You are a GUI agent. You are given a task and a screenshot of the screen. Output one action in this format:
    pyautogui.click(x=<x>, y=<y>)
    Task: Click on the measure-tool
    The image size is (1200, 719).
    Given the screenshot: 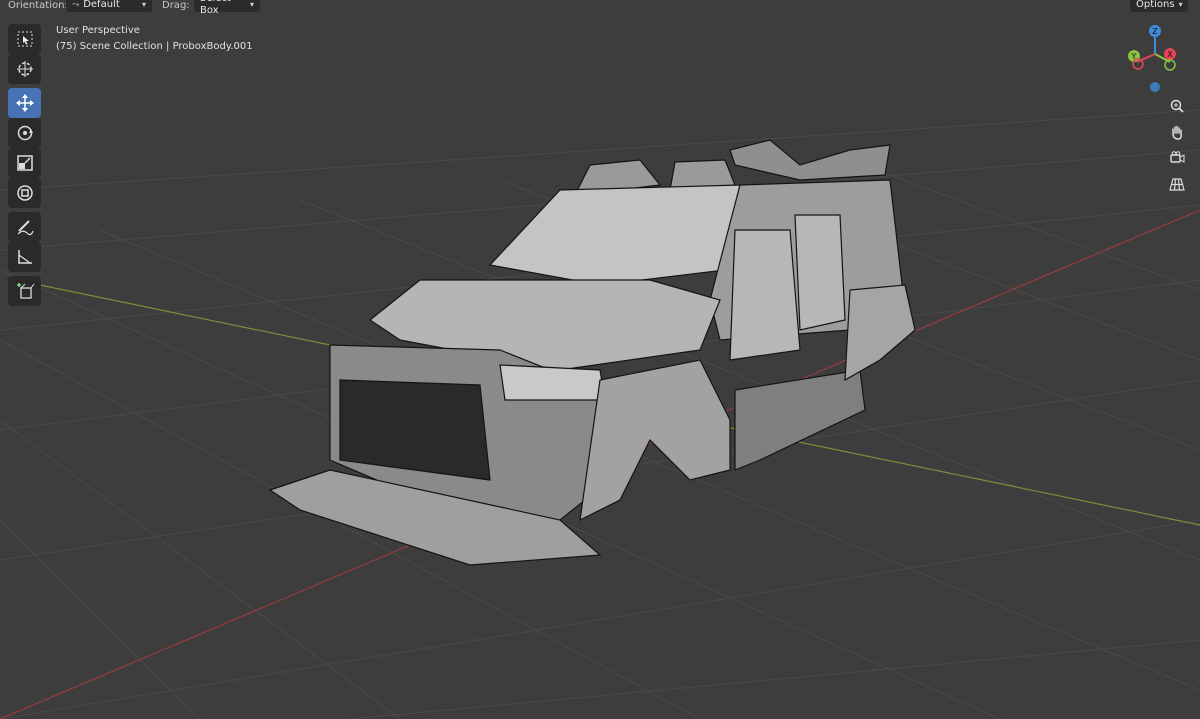 What is the action you would take?
    pyautogui.click(x=24, y=257)
    